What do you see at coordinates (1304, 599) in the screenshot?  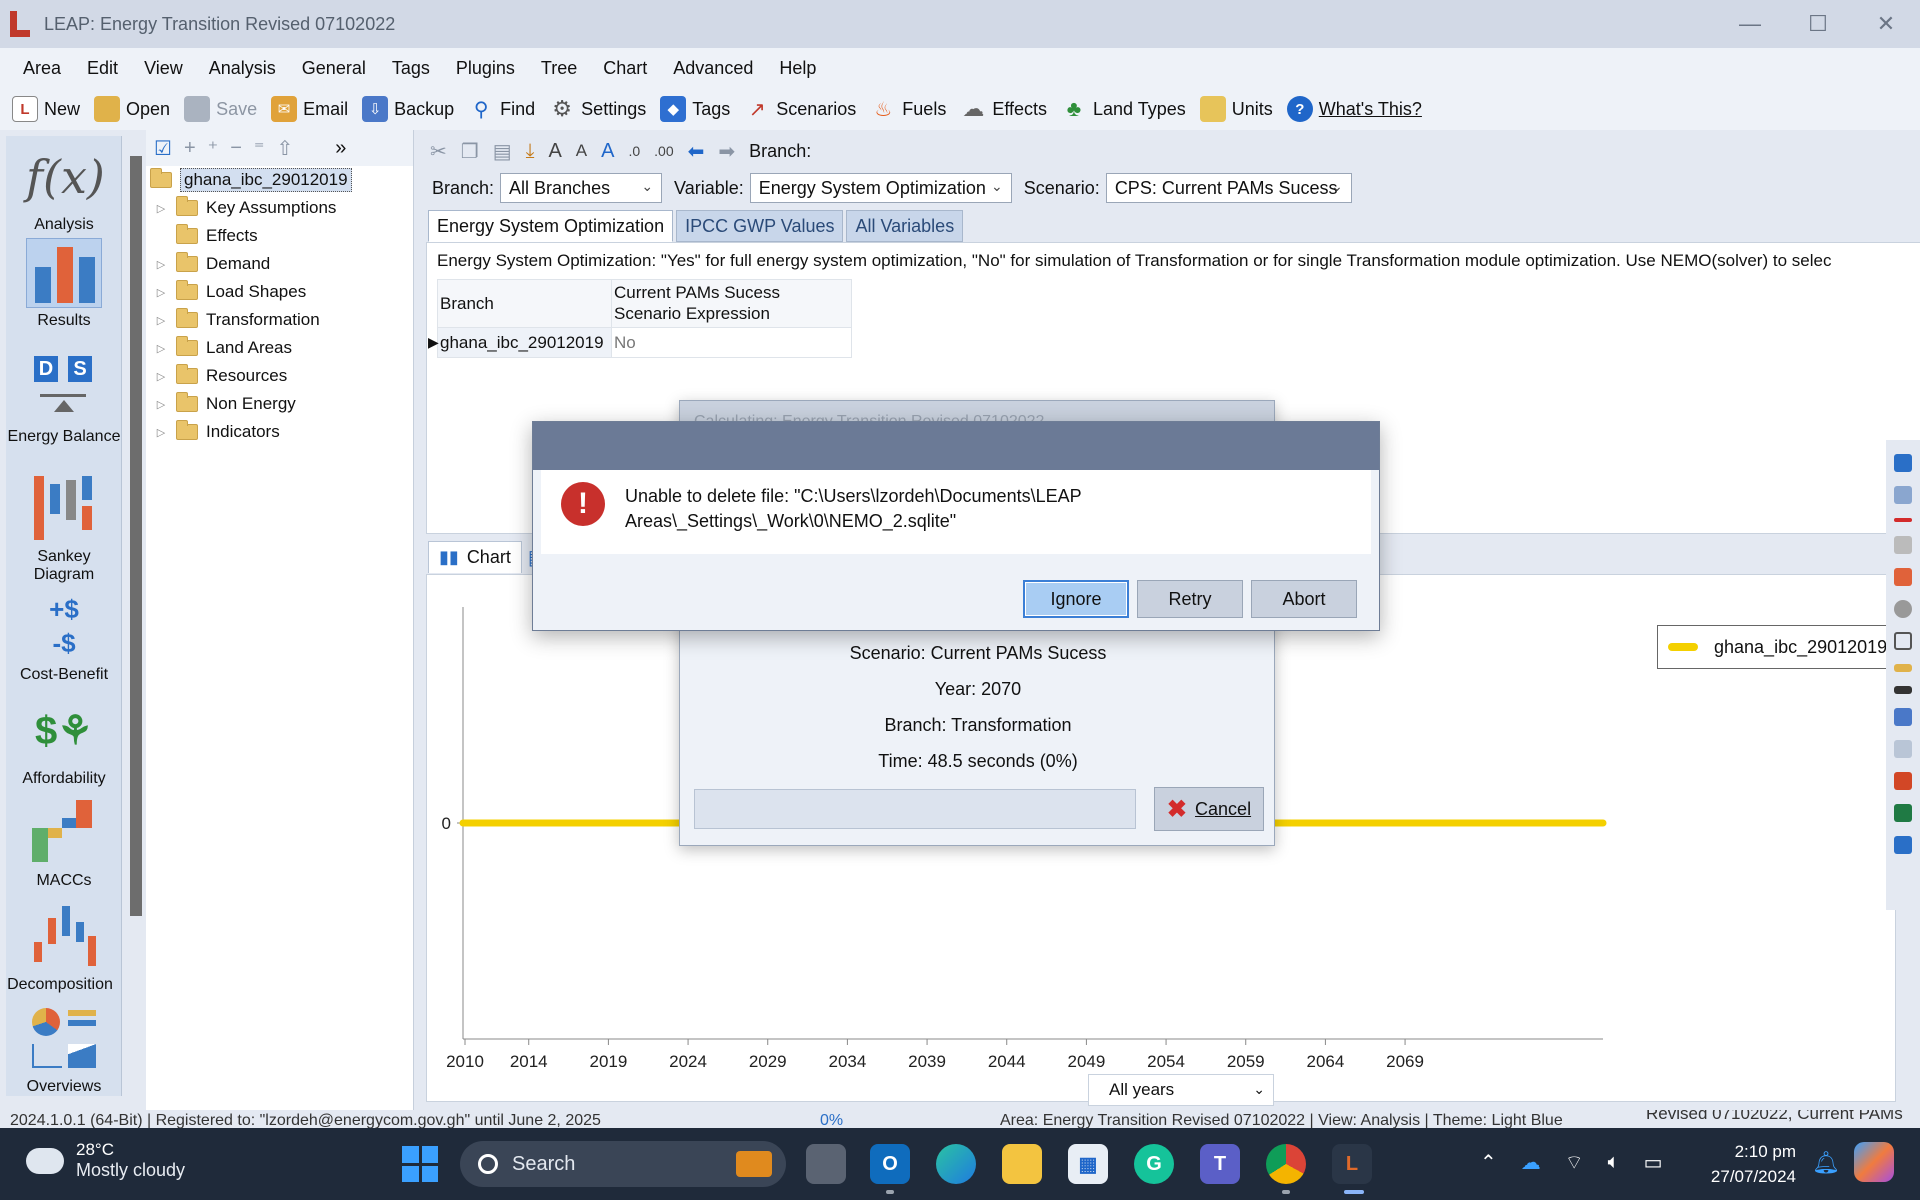 I see `abort-button: Abort` at bounding box center [1304, 599].